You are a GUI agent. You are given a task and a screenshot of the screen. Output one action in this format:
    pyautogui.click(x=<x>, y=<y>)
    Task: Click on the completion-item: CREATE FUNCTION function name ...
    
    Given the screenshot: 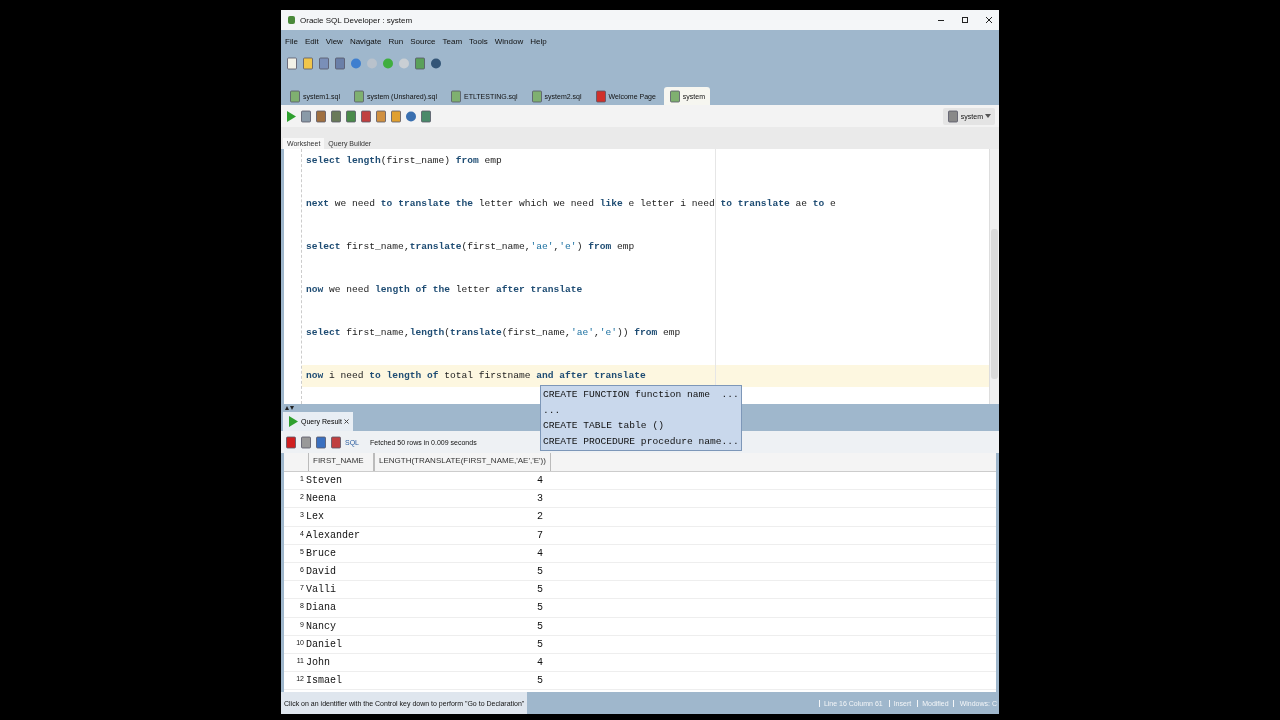 What is the action you would take?
    pyautogui.click(x=641, y=395)
    